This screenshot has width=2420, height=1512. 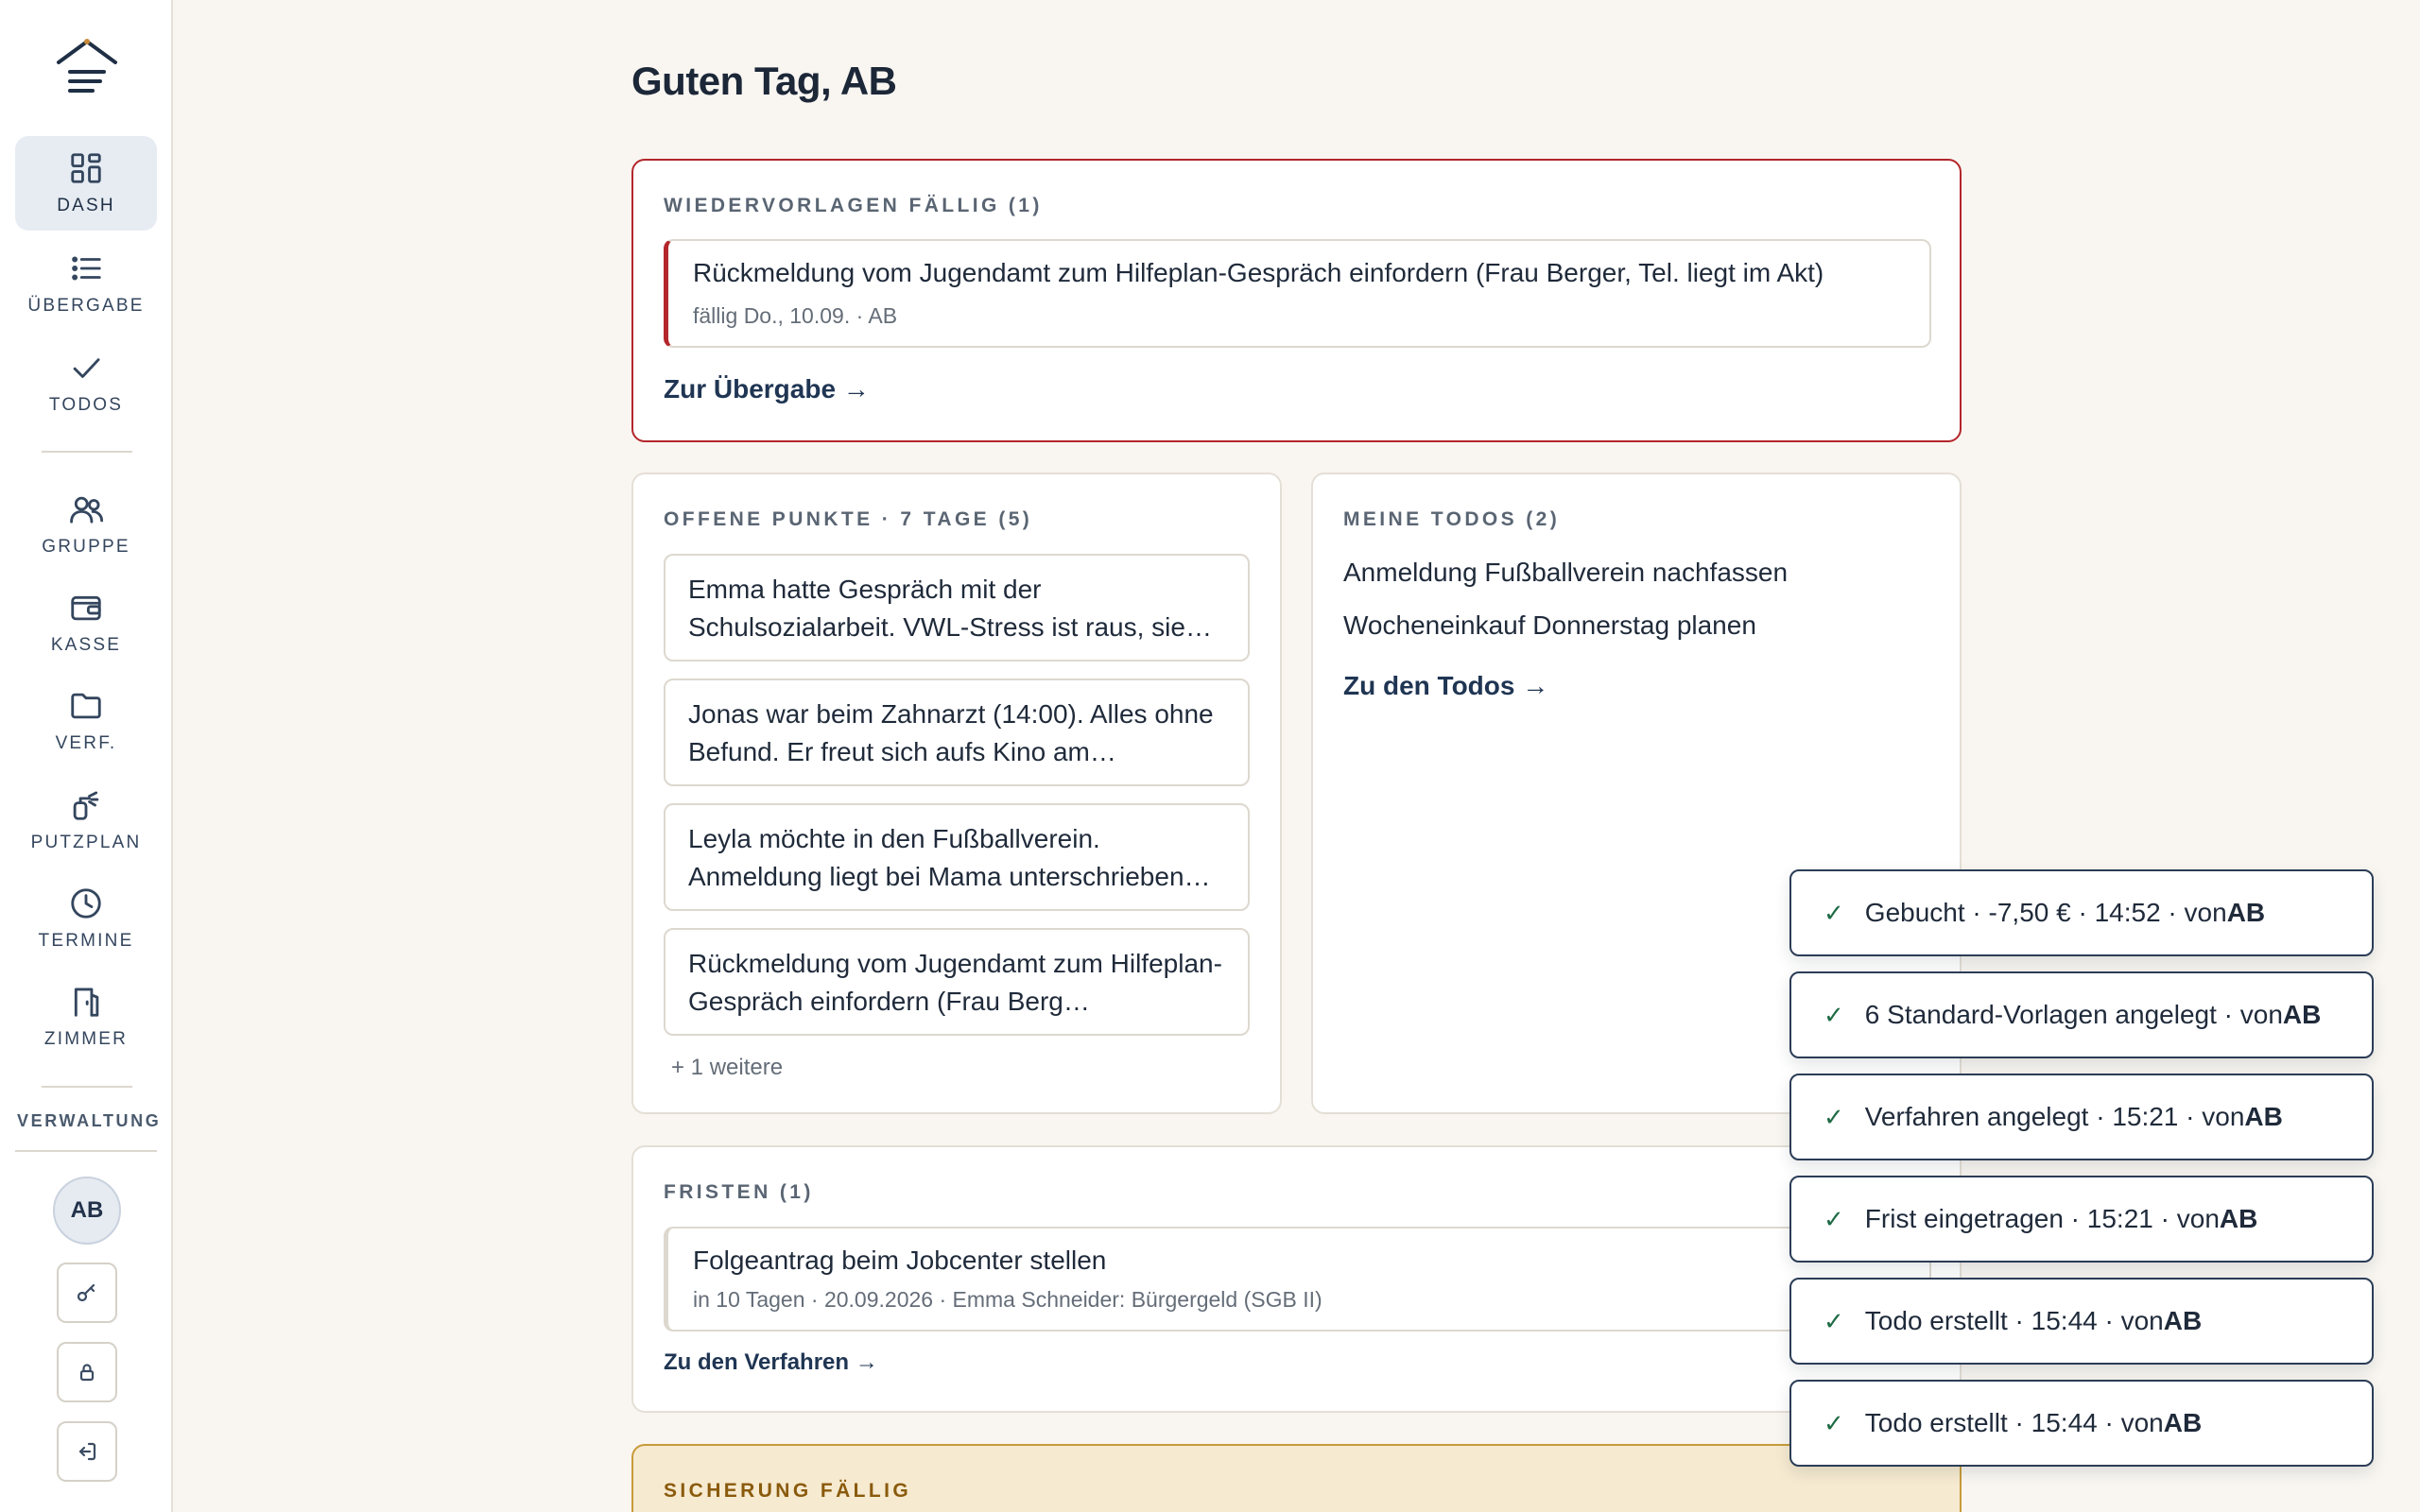 I want to click on nav-item-zimmer: ZIMMER, so click(x=86, y=1017).